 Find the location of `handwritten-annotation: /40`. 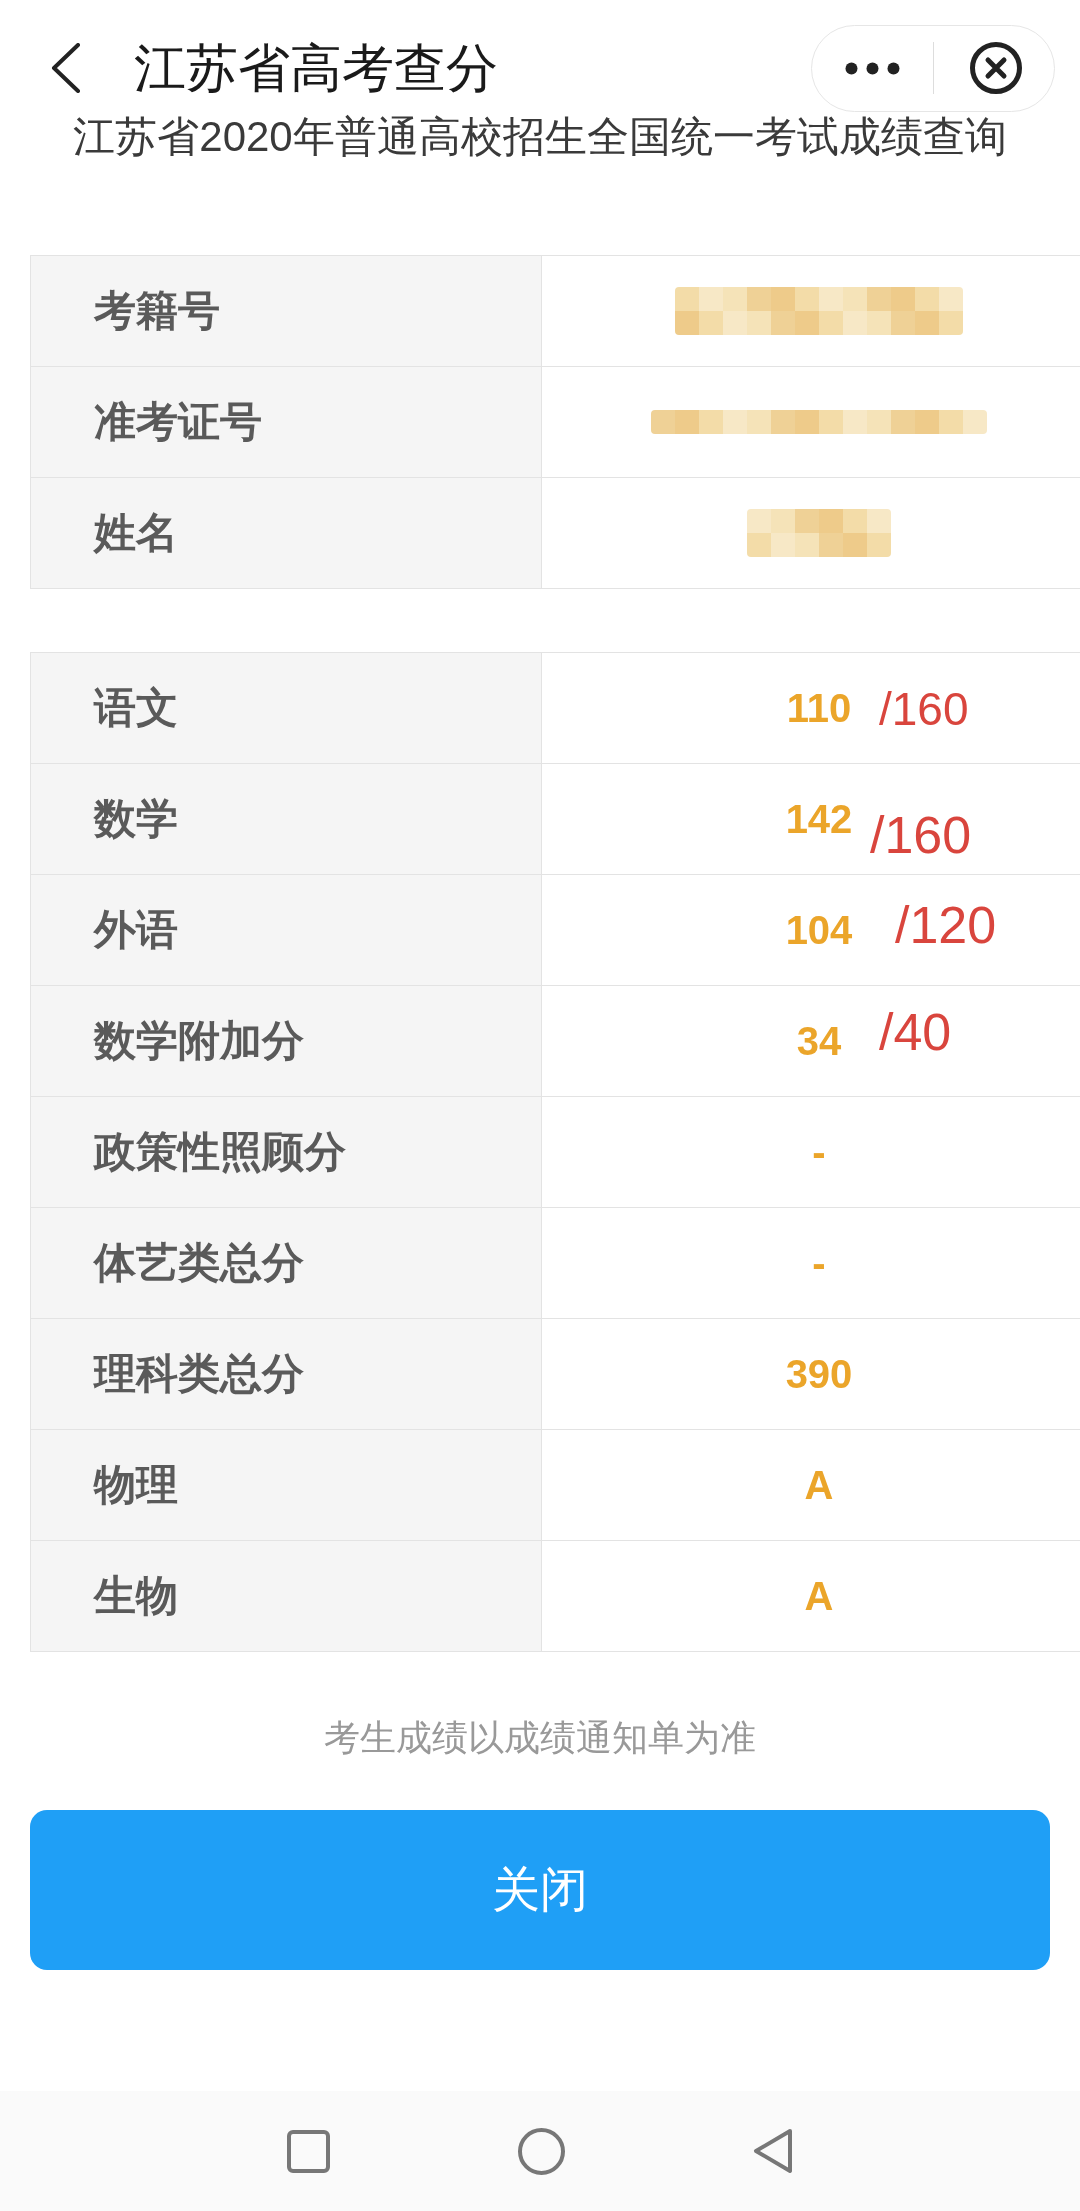

handwritten-annotation: /40 is located at coordinates (915, 1032).